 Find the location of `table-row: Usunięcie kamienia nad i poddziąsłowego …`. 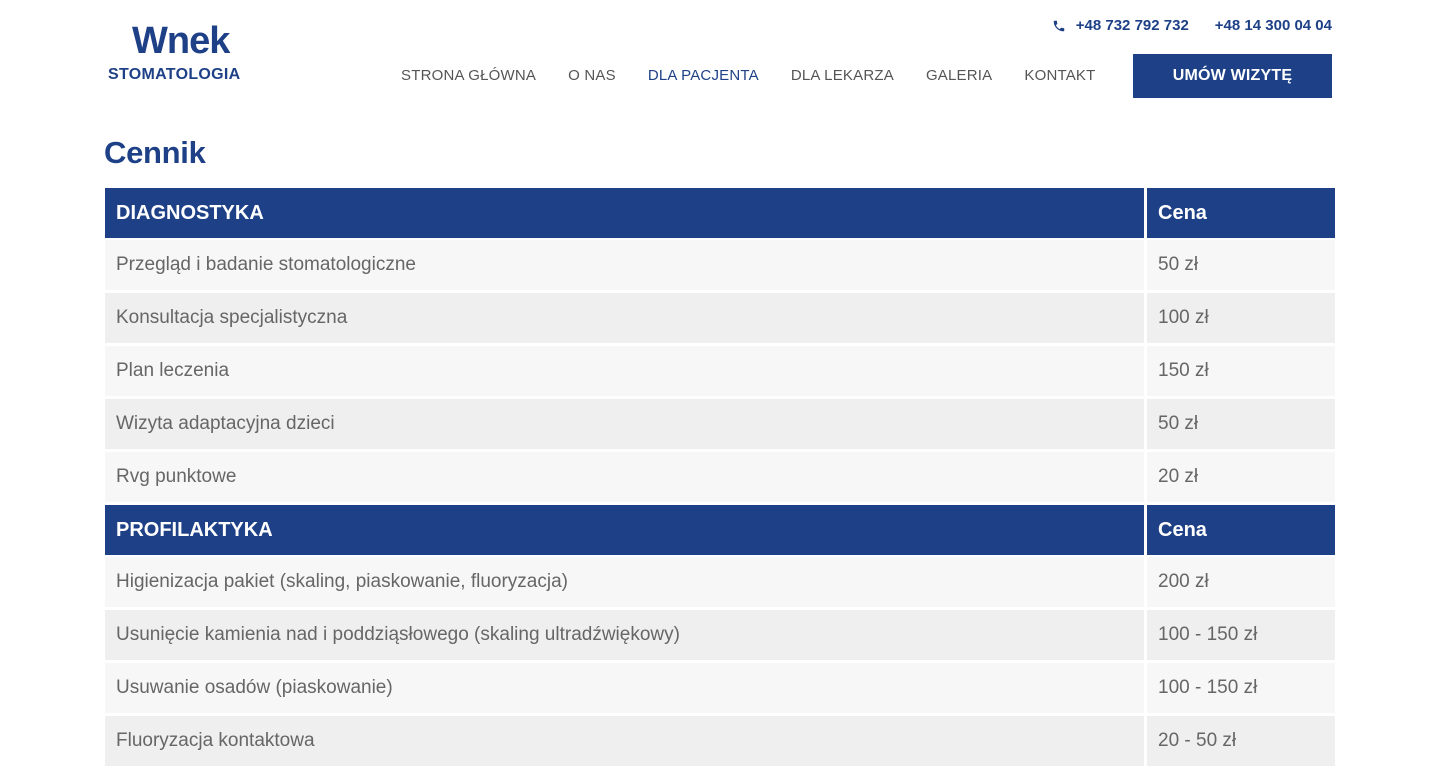

table-row: Usunięcie kamienia nad i poddziąsłowego … is located at coordinates (720, 635).